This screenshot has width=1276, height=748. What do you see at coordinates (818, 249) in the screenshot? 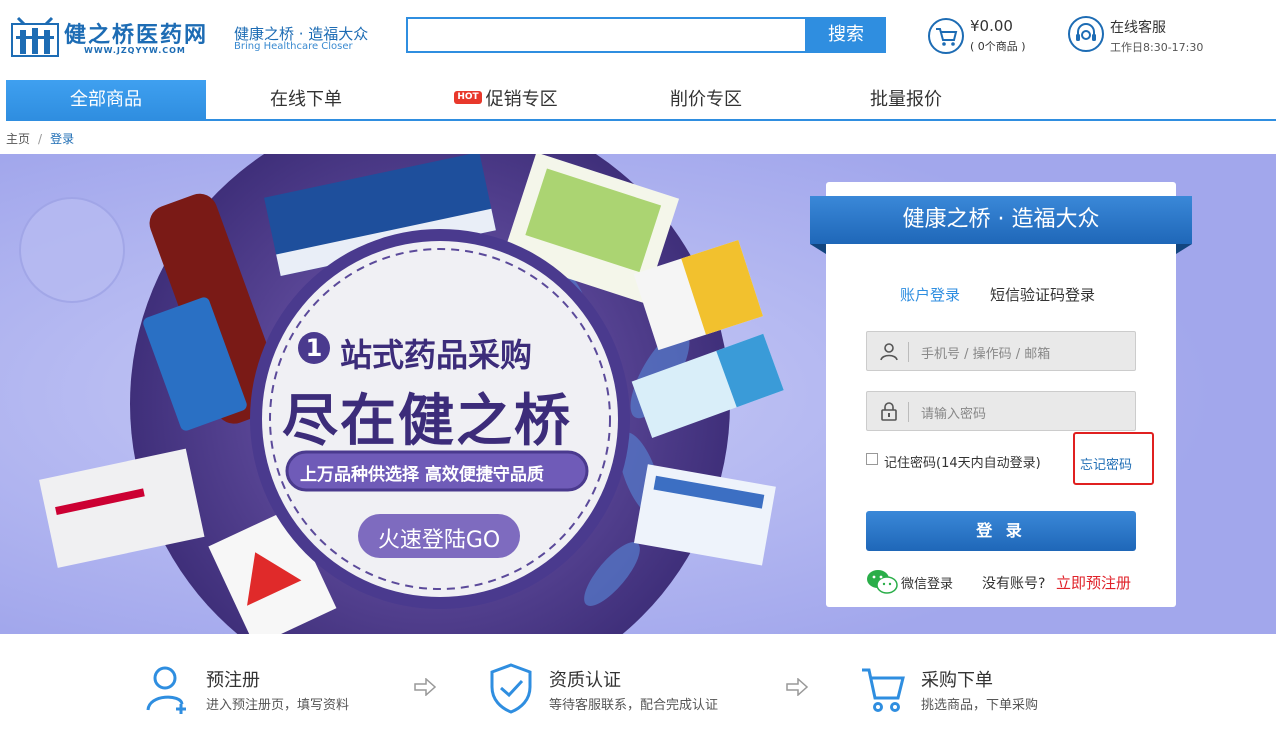
I see `ribbon-fold-left` at bounding box center [818, 249].